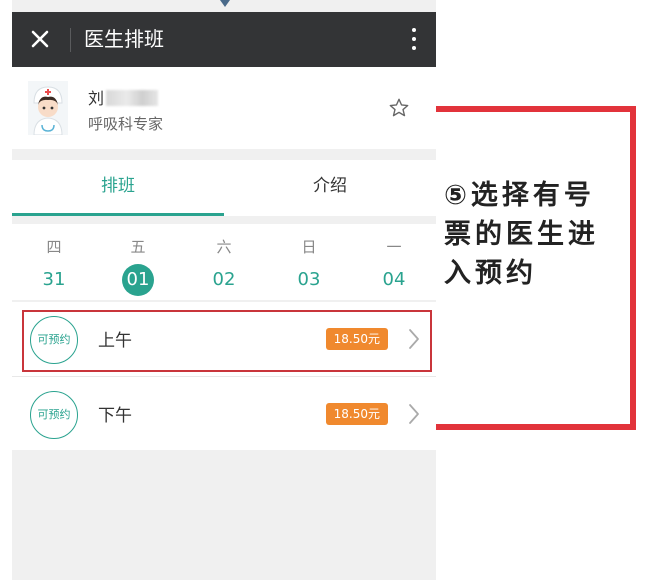  What do you see at coordinates (356, 414) in the screenshot?
I see `price-tag: 18.50元` at bounding box center [356, 414].